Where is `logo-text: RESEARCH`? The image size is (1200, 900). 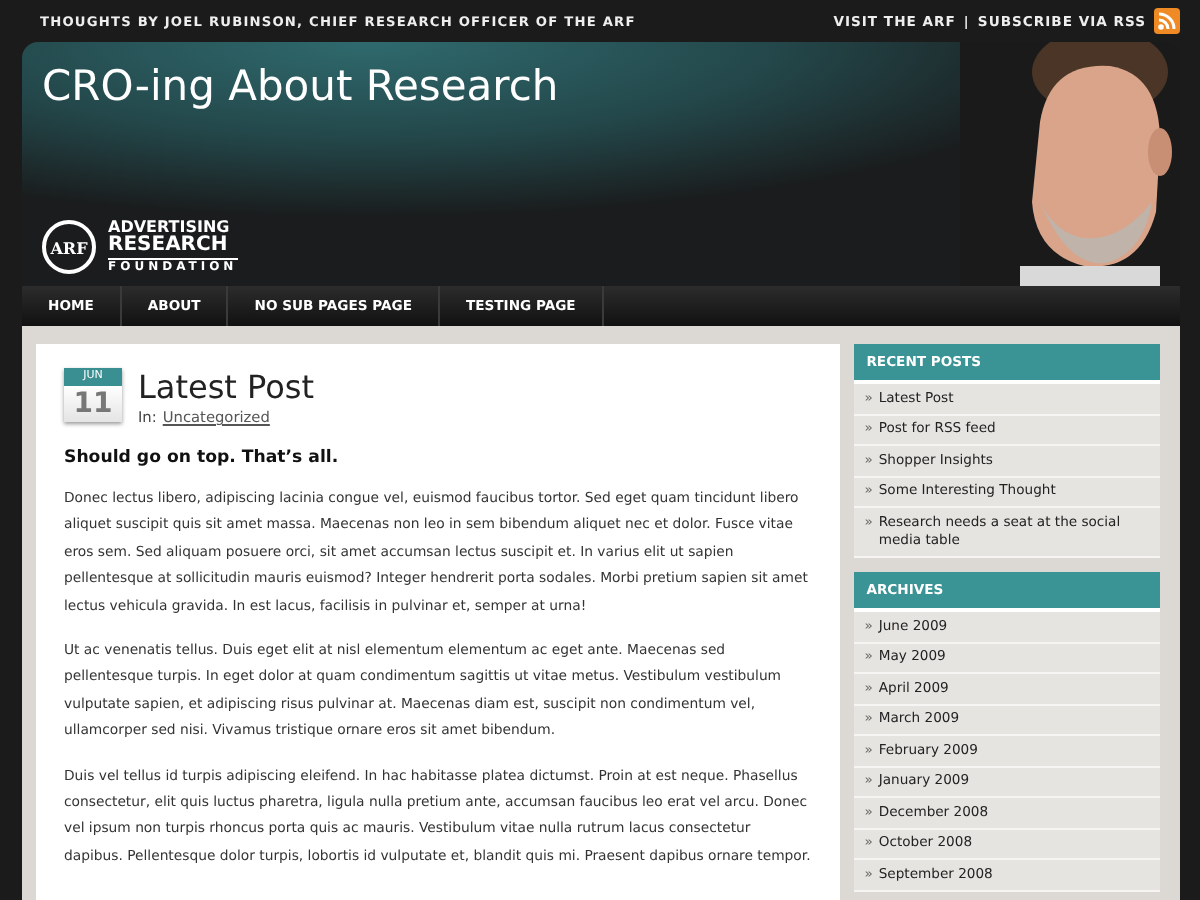
logo-text: RESEARCH is located at coordinates (173, 248).